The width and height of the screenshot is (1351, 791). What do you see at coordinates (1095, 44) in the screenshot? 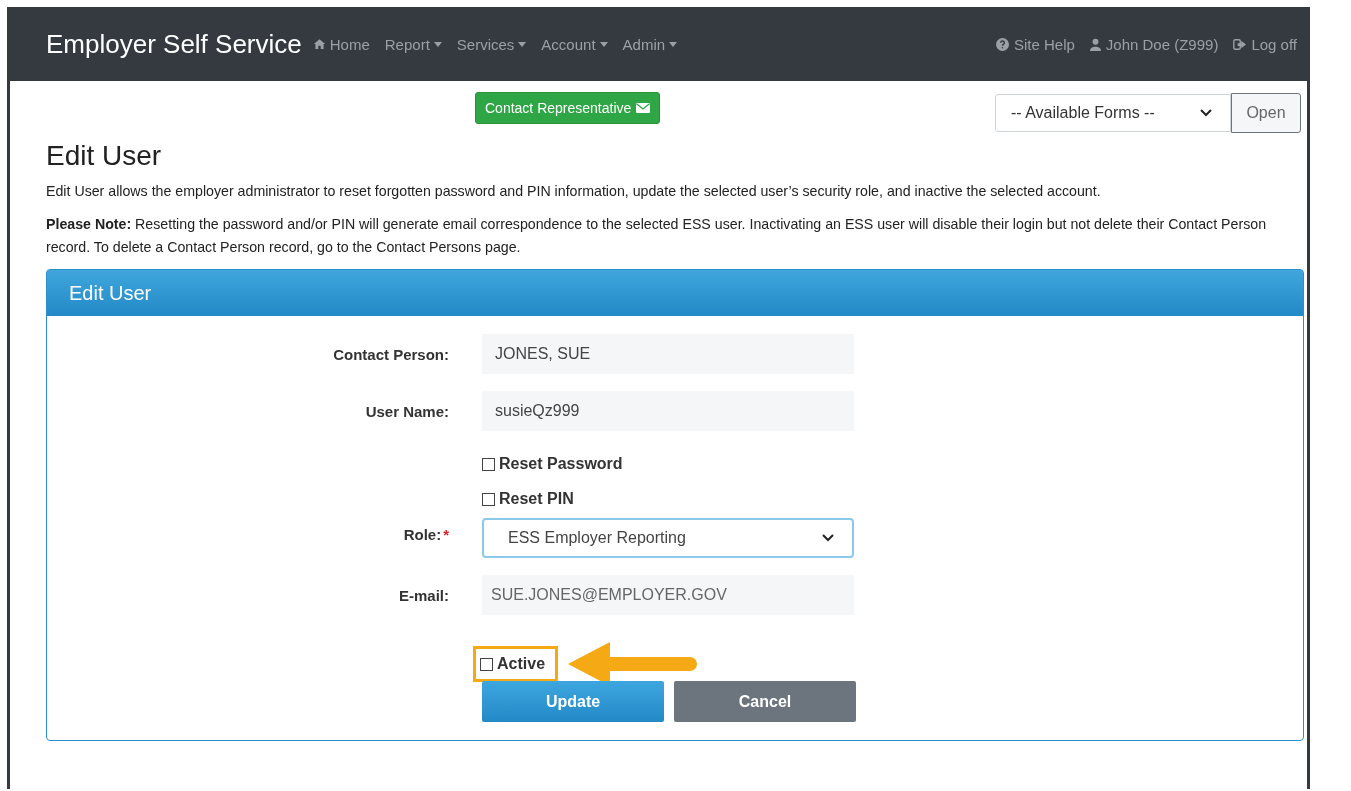
I see `user-icon` at bounding box center [1095, 44].